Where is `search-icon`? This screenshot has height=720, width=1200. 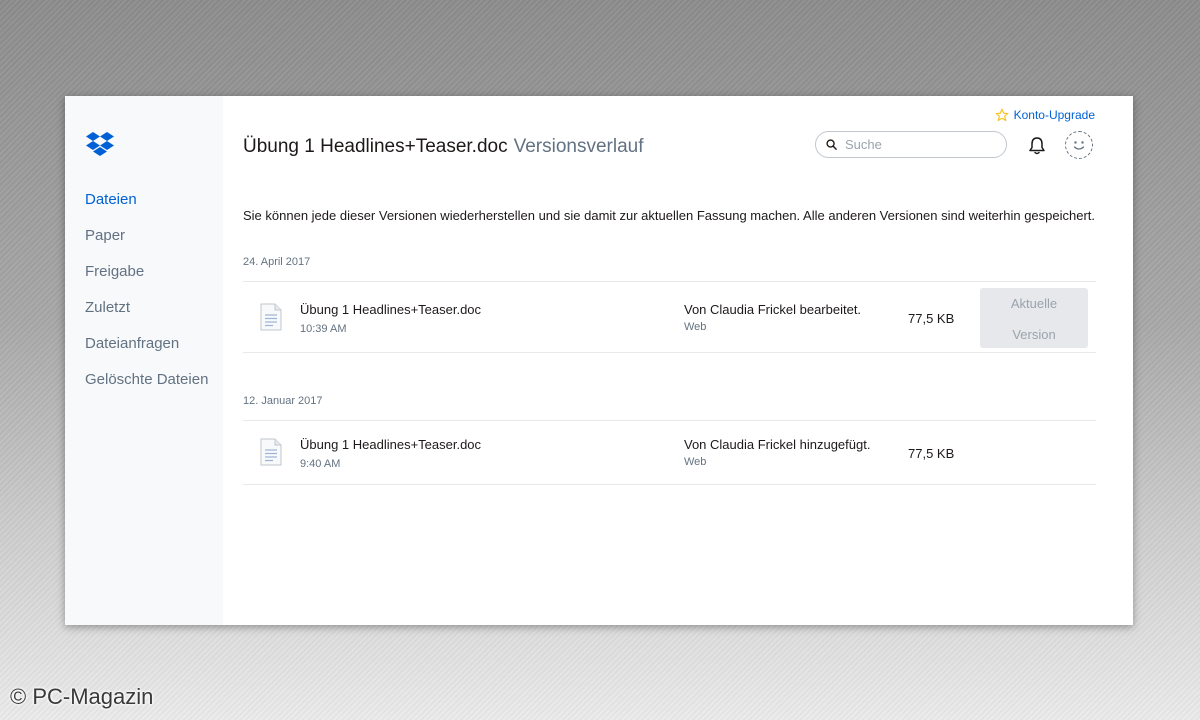 search-icon is located at coordinates (831, 144).